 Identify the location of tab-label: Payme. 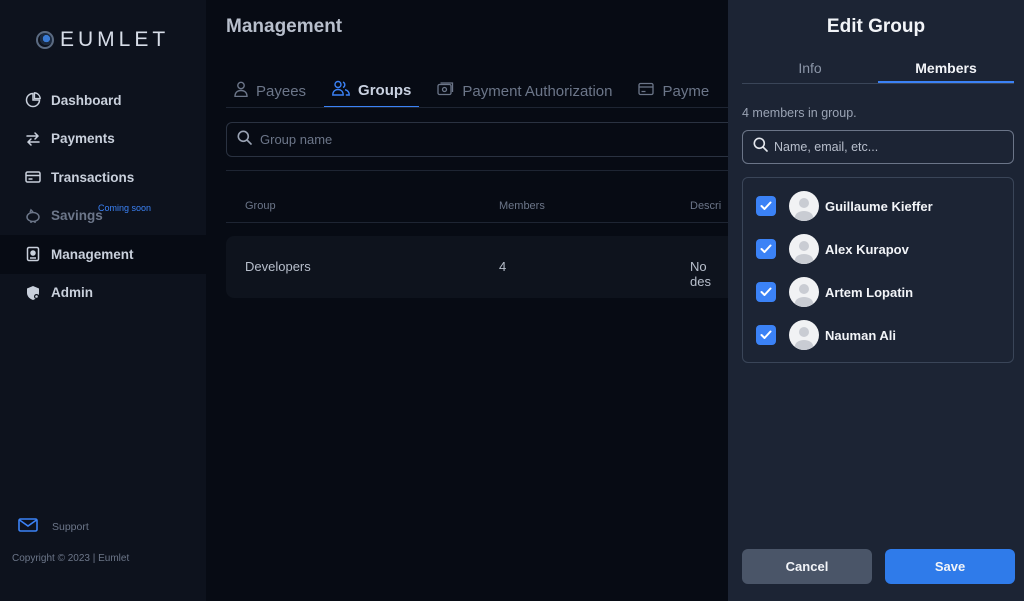
(686, 91).